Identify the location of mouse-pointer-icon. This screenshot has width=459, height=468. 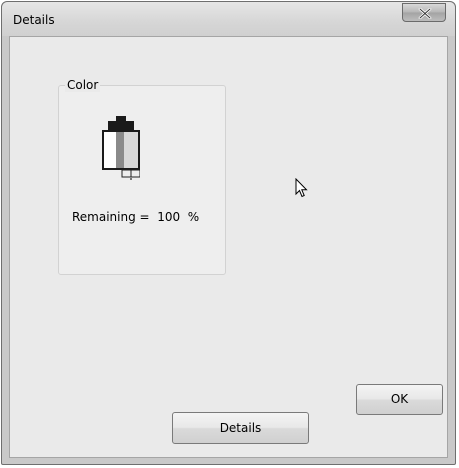
(301, 188).